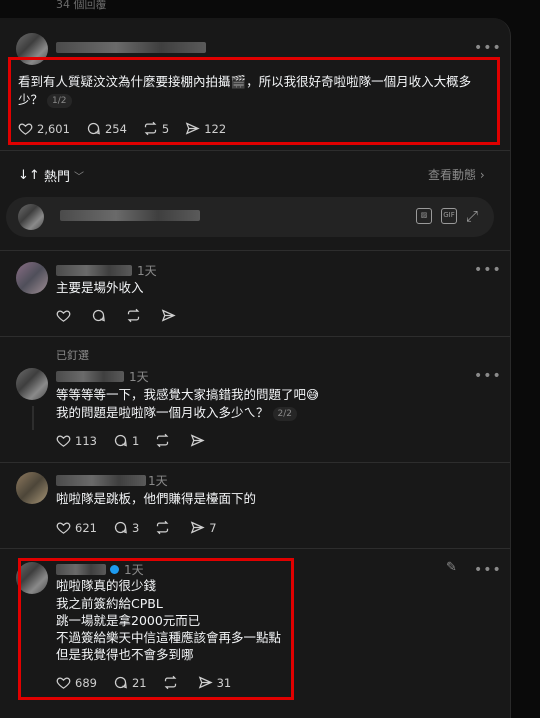  I want to click on thread-line, so click(33, 418).